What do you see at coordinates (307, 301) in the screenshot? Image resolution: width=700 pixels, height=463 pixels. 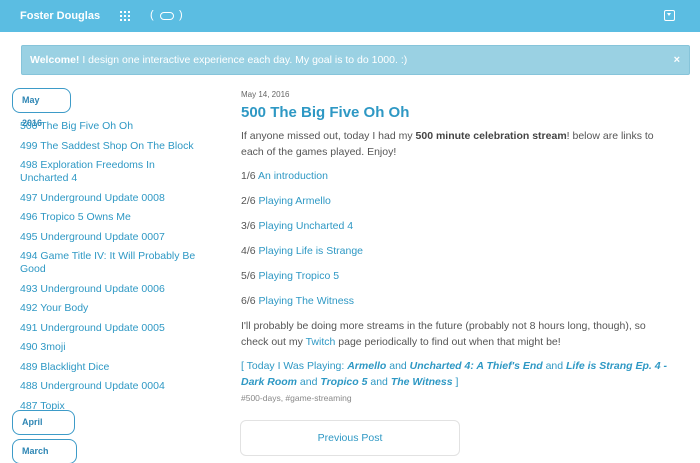 I see `video-link: Playing The Witness` at bounding box center [307, 301].